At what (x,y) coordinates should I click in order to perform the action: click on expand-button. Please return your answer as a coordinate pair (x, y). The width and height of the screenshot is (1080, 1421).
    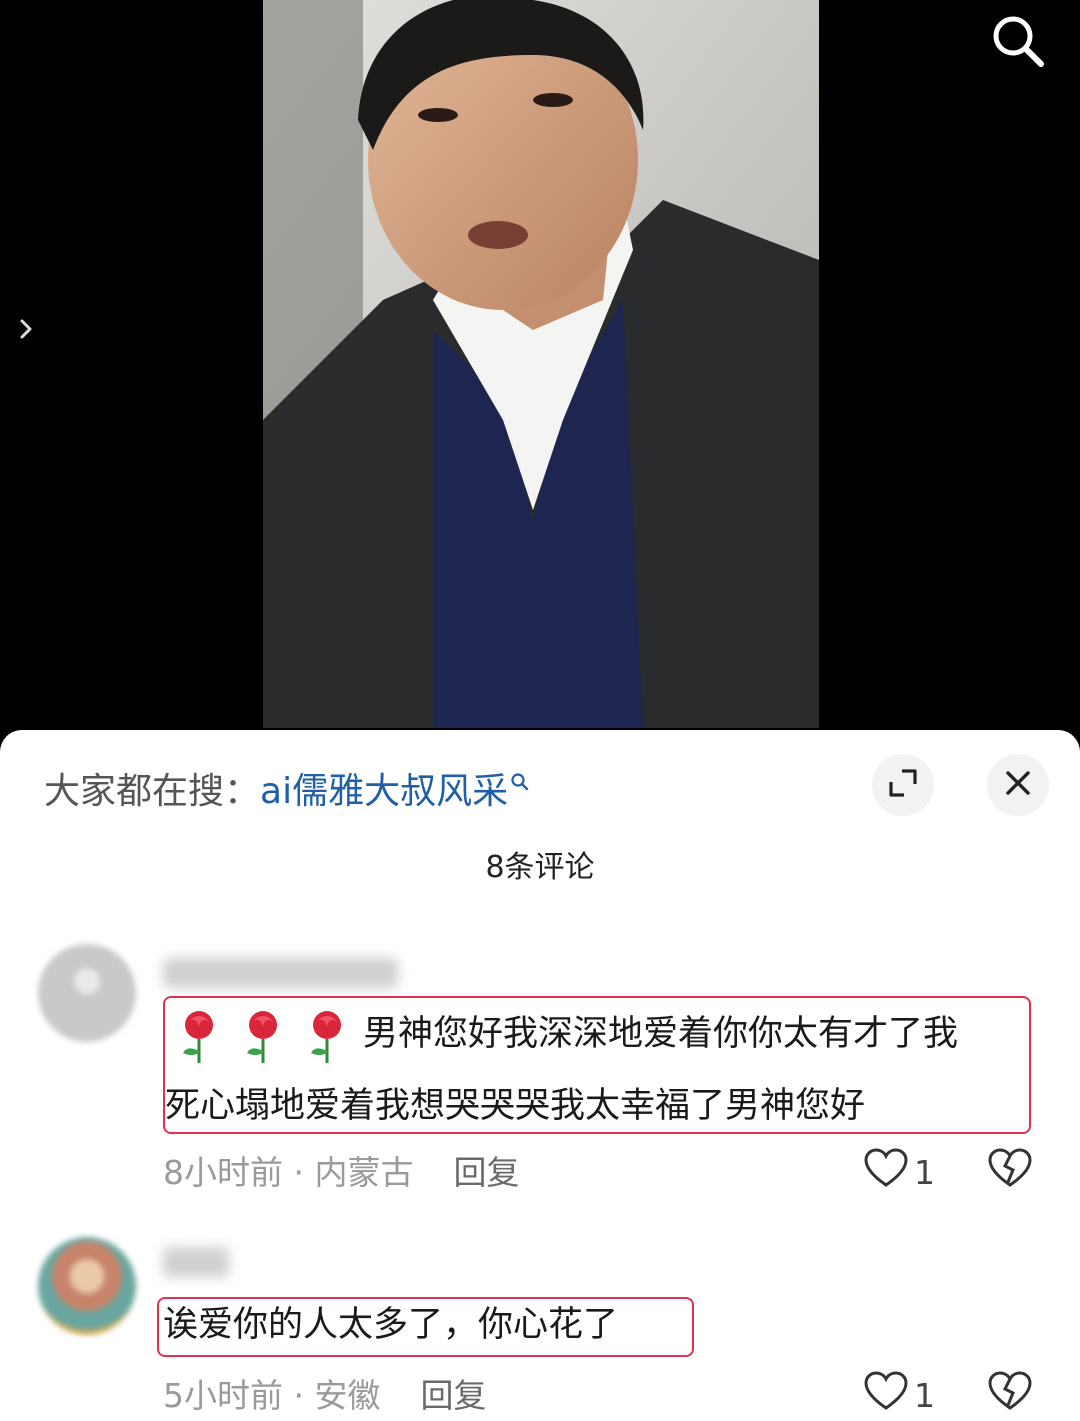
    Looking at the image, I should click on (903, 785).